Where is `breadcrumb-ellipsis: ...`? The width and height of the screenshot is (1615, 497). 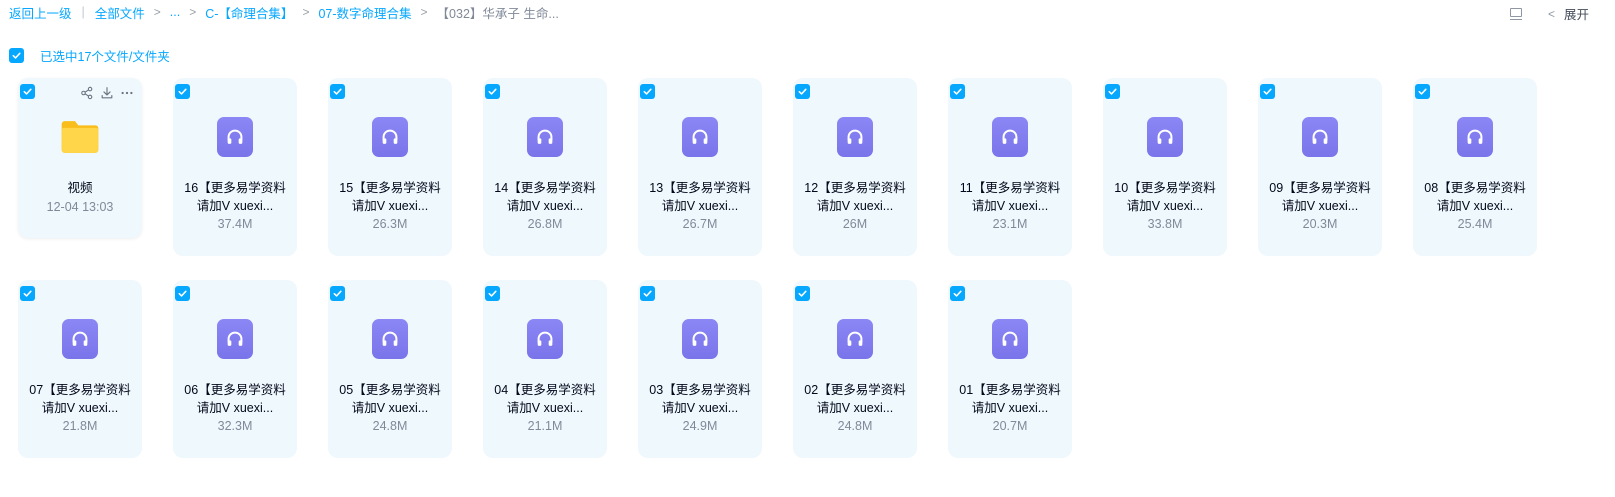 breadcrumb-ellipsis: ... is located at coordinates (175, 12).